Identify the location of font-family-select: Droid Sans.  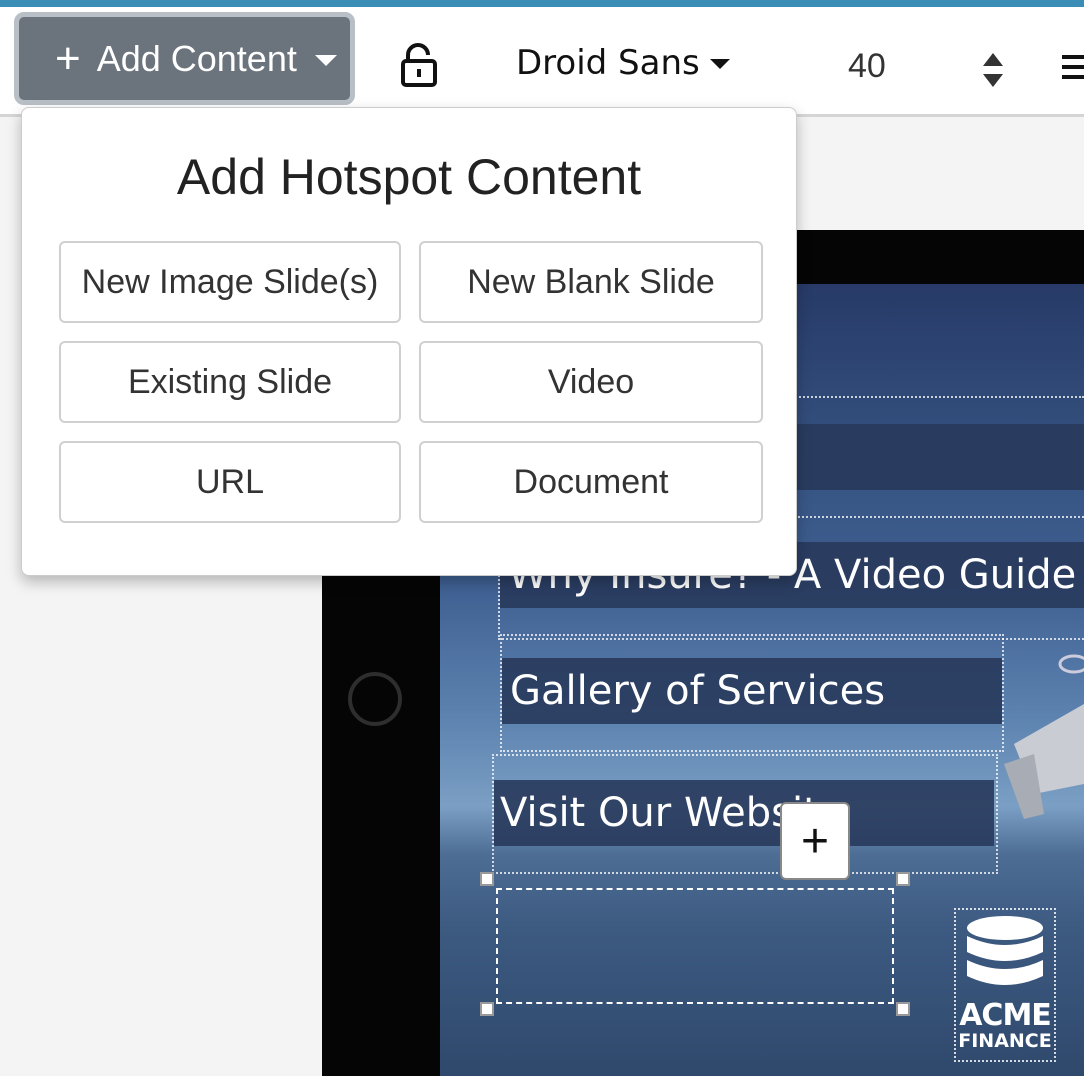
(623, 63).